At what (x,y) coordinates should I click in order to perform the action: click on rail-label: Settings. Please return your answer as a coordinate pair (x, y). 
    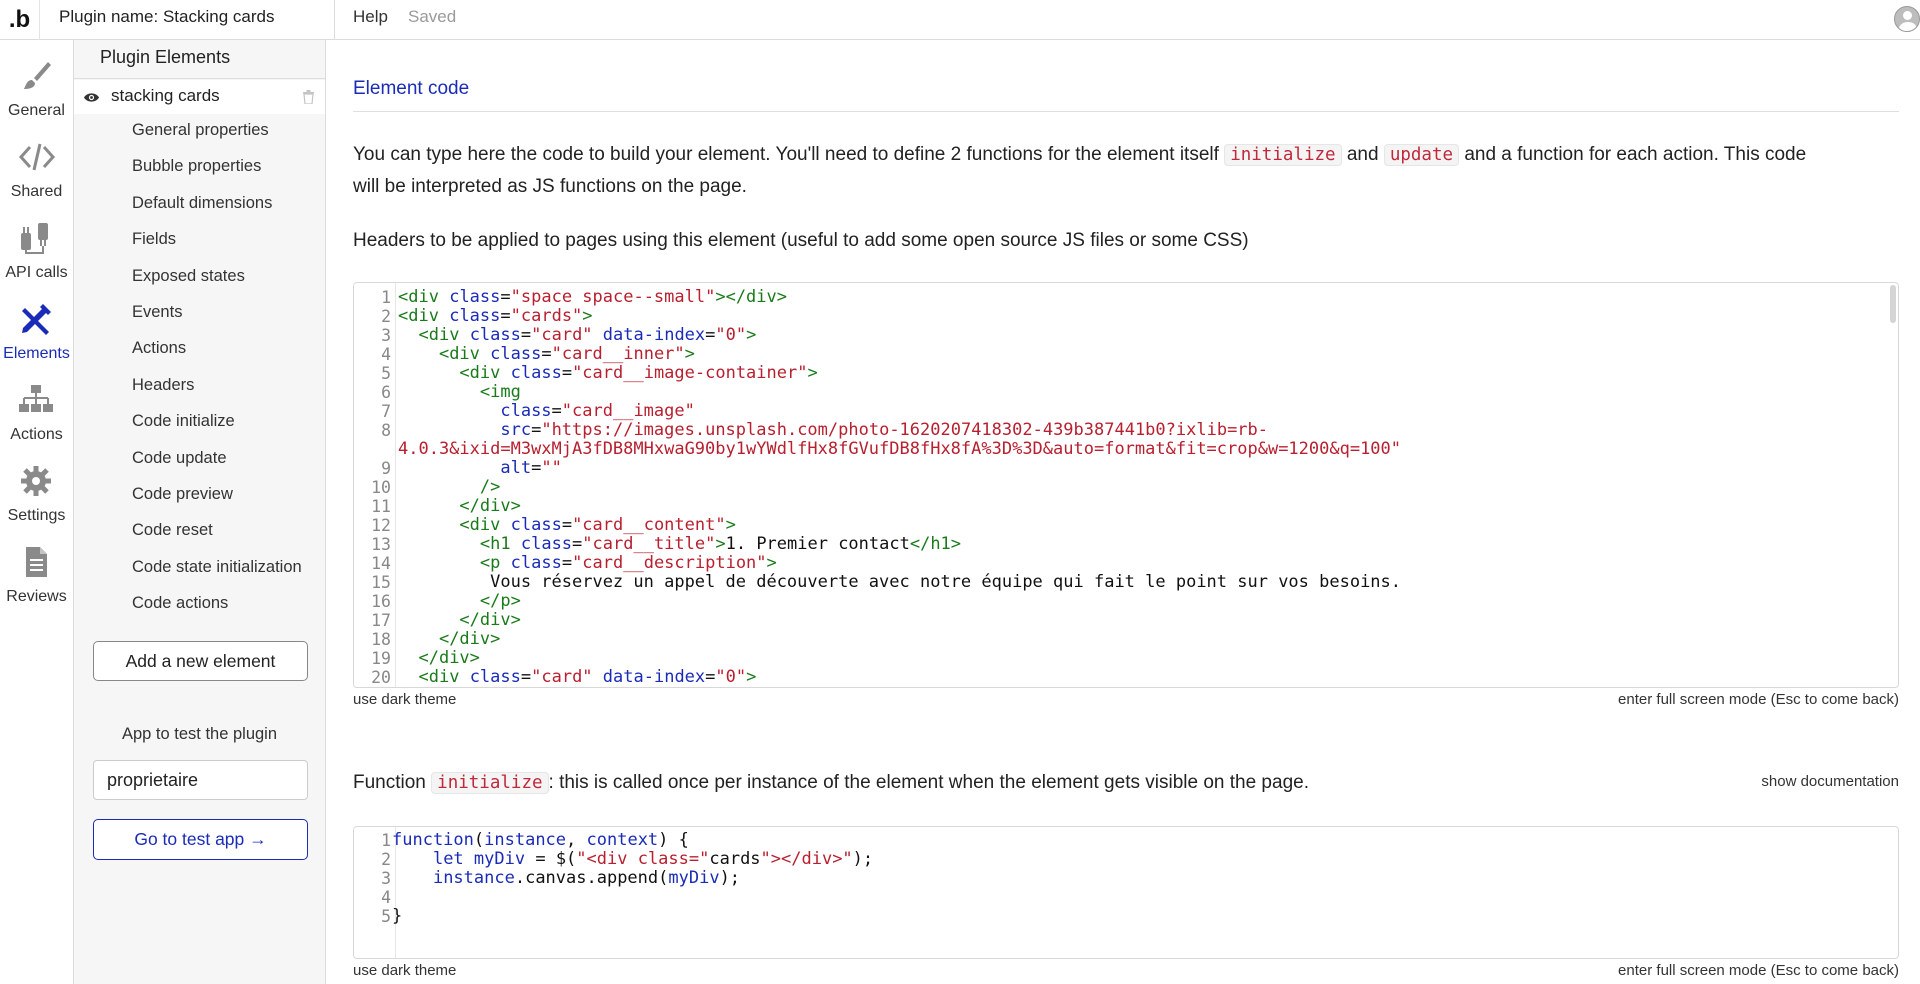
    Looking at the image, I should click on (36, 515).